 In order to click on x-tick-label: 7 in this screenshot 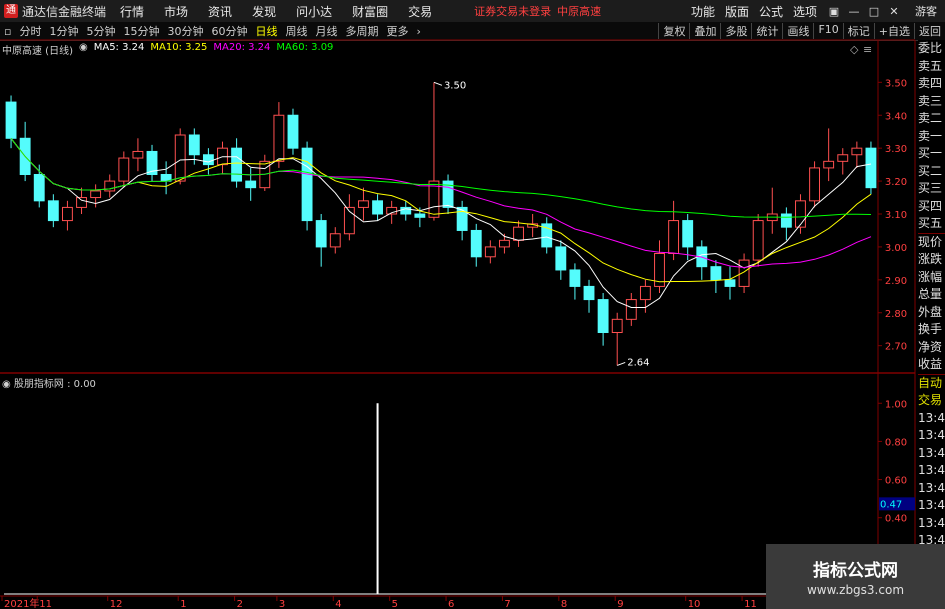, I will do `click(507, 604)`.